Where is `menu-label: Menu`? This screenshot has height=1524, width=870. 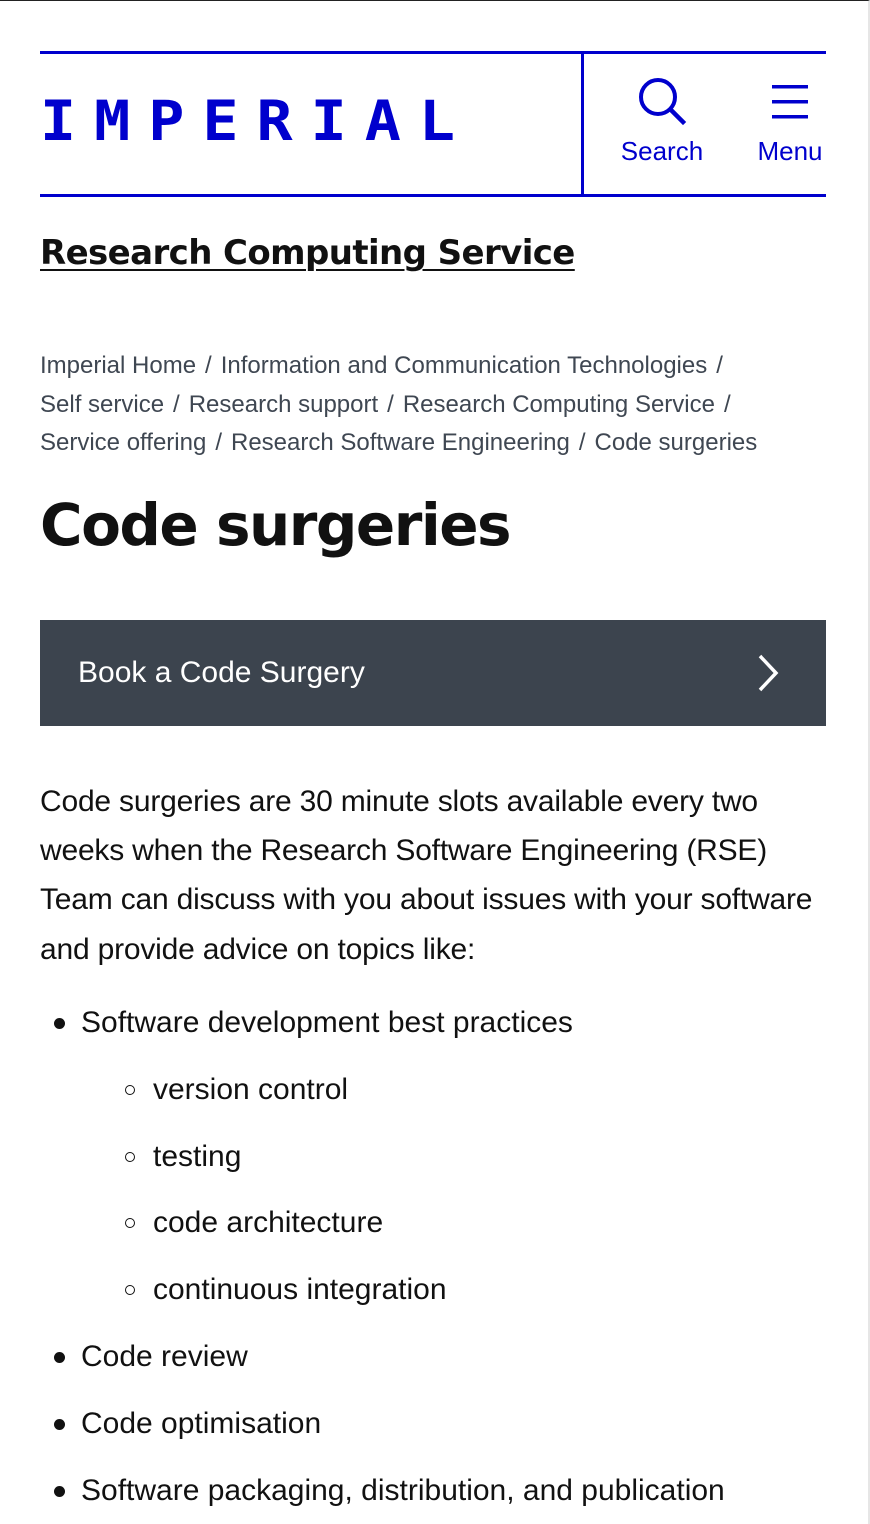 menu-label: Menu is located at coordinates (790, 151).